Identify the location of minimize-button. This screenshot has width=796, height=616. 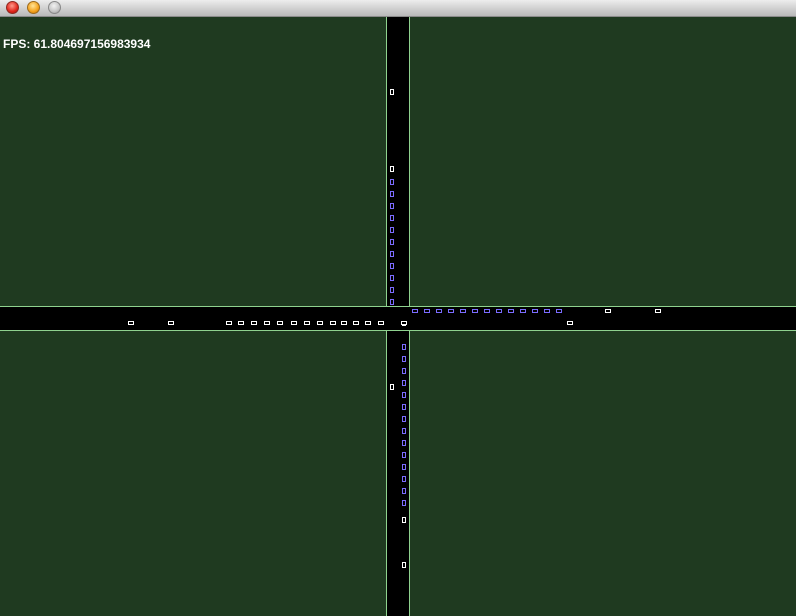
(33, 7).